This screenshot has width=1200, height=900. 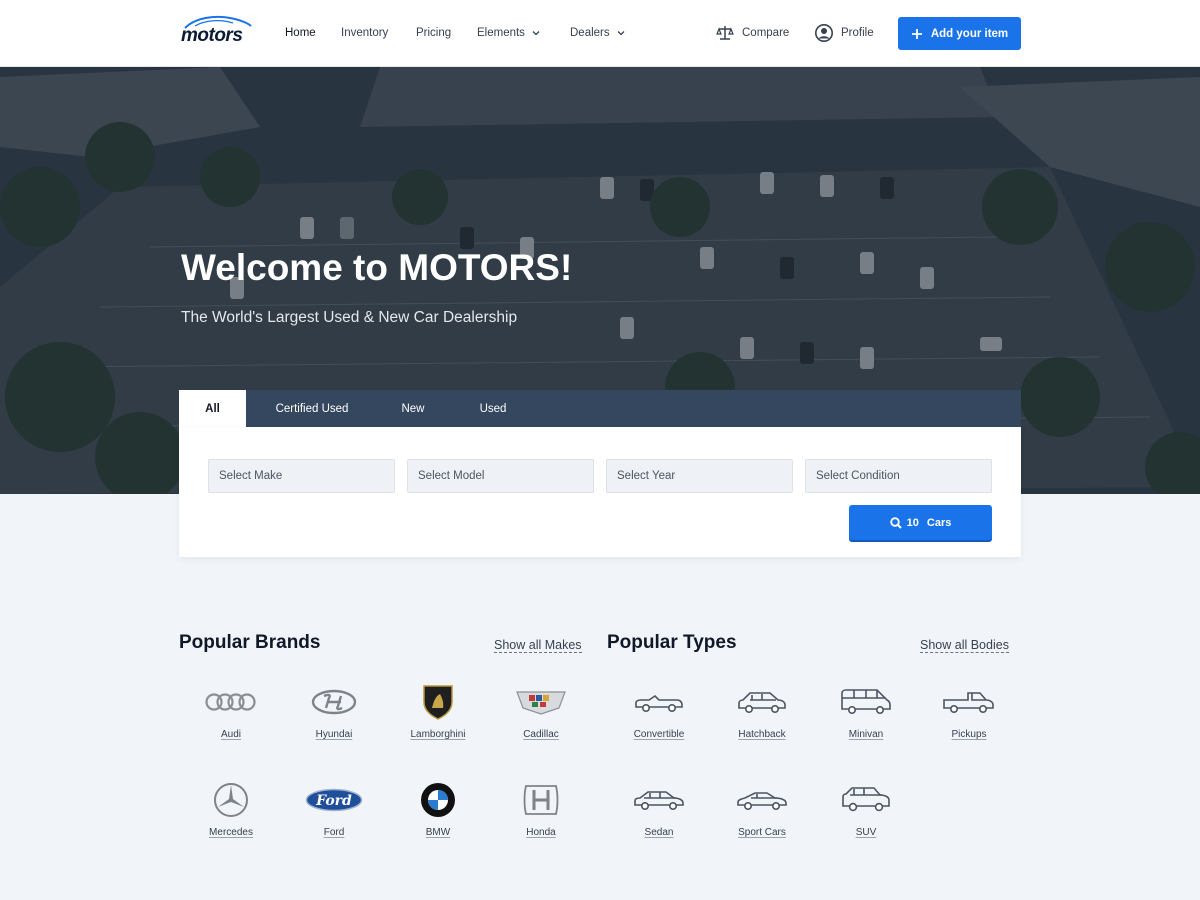 What do you see at coordinates (438, 800) in the screenshot?
I see `bmw-logo-icon` at bounding box center [438, 800].